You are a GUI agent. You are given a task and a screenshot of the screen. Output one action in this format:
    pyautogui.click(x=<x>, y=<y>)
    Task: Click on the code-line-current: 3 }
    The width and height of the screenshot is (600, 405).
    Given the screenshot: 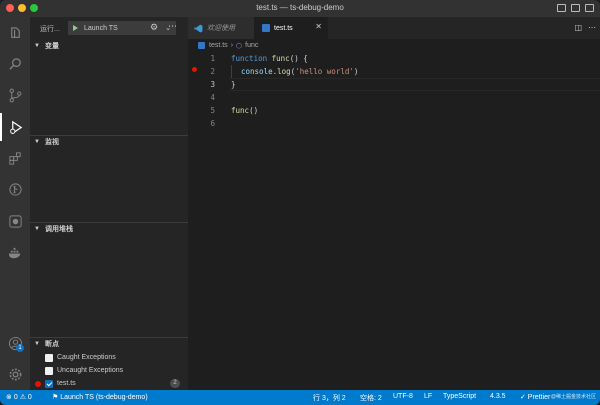 What is the action you would take?
    pyautogui.click(x=394, y=84)
    